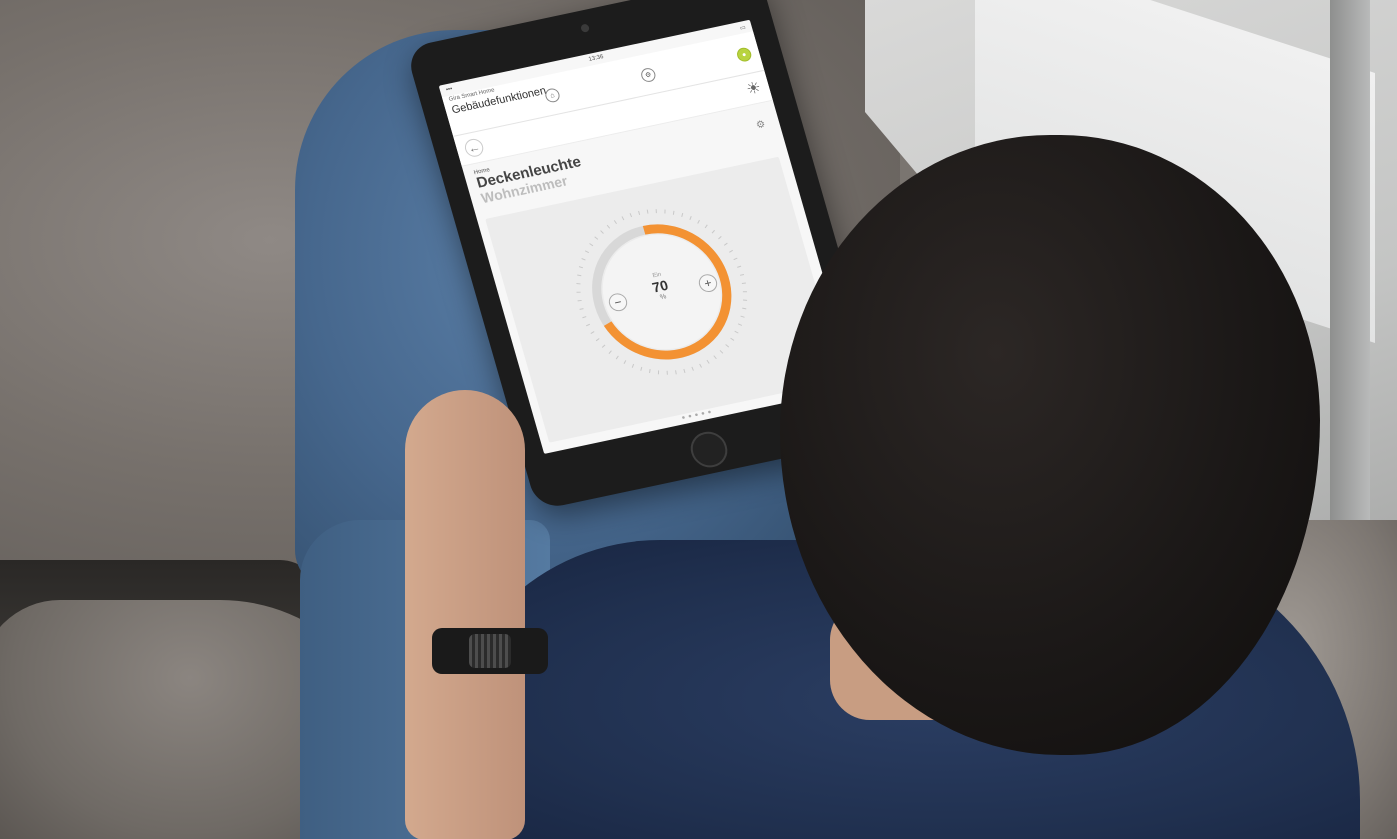 The image size is (1397, 839). Describe the element at coordinates (743, 28) in the screenshot. I see `battery-icon: ▭` at that location.